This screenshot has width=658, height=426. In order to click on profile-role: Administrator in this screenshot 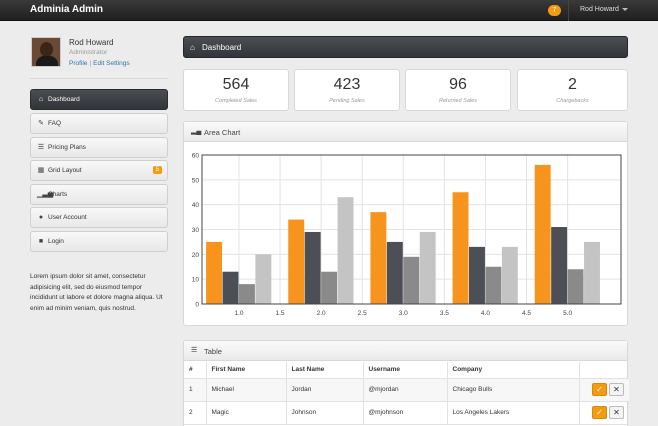, I will do `click(88, 52)`.